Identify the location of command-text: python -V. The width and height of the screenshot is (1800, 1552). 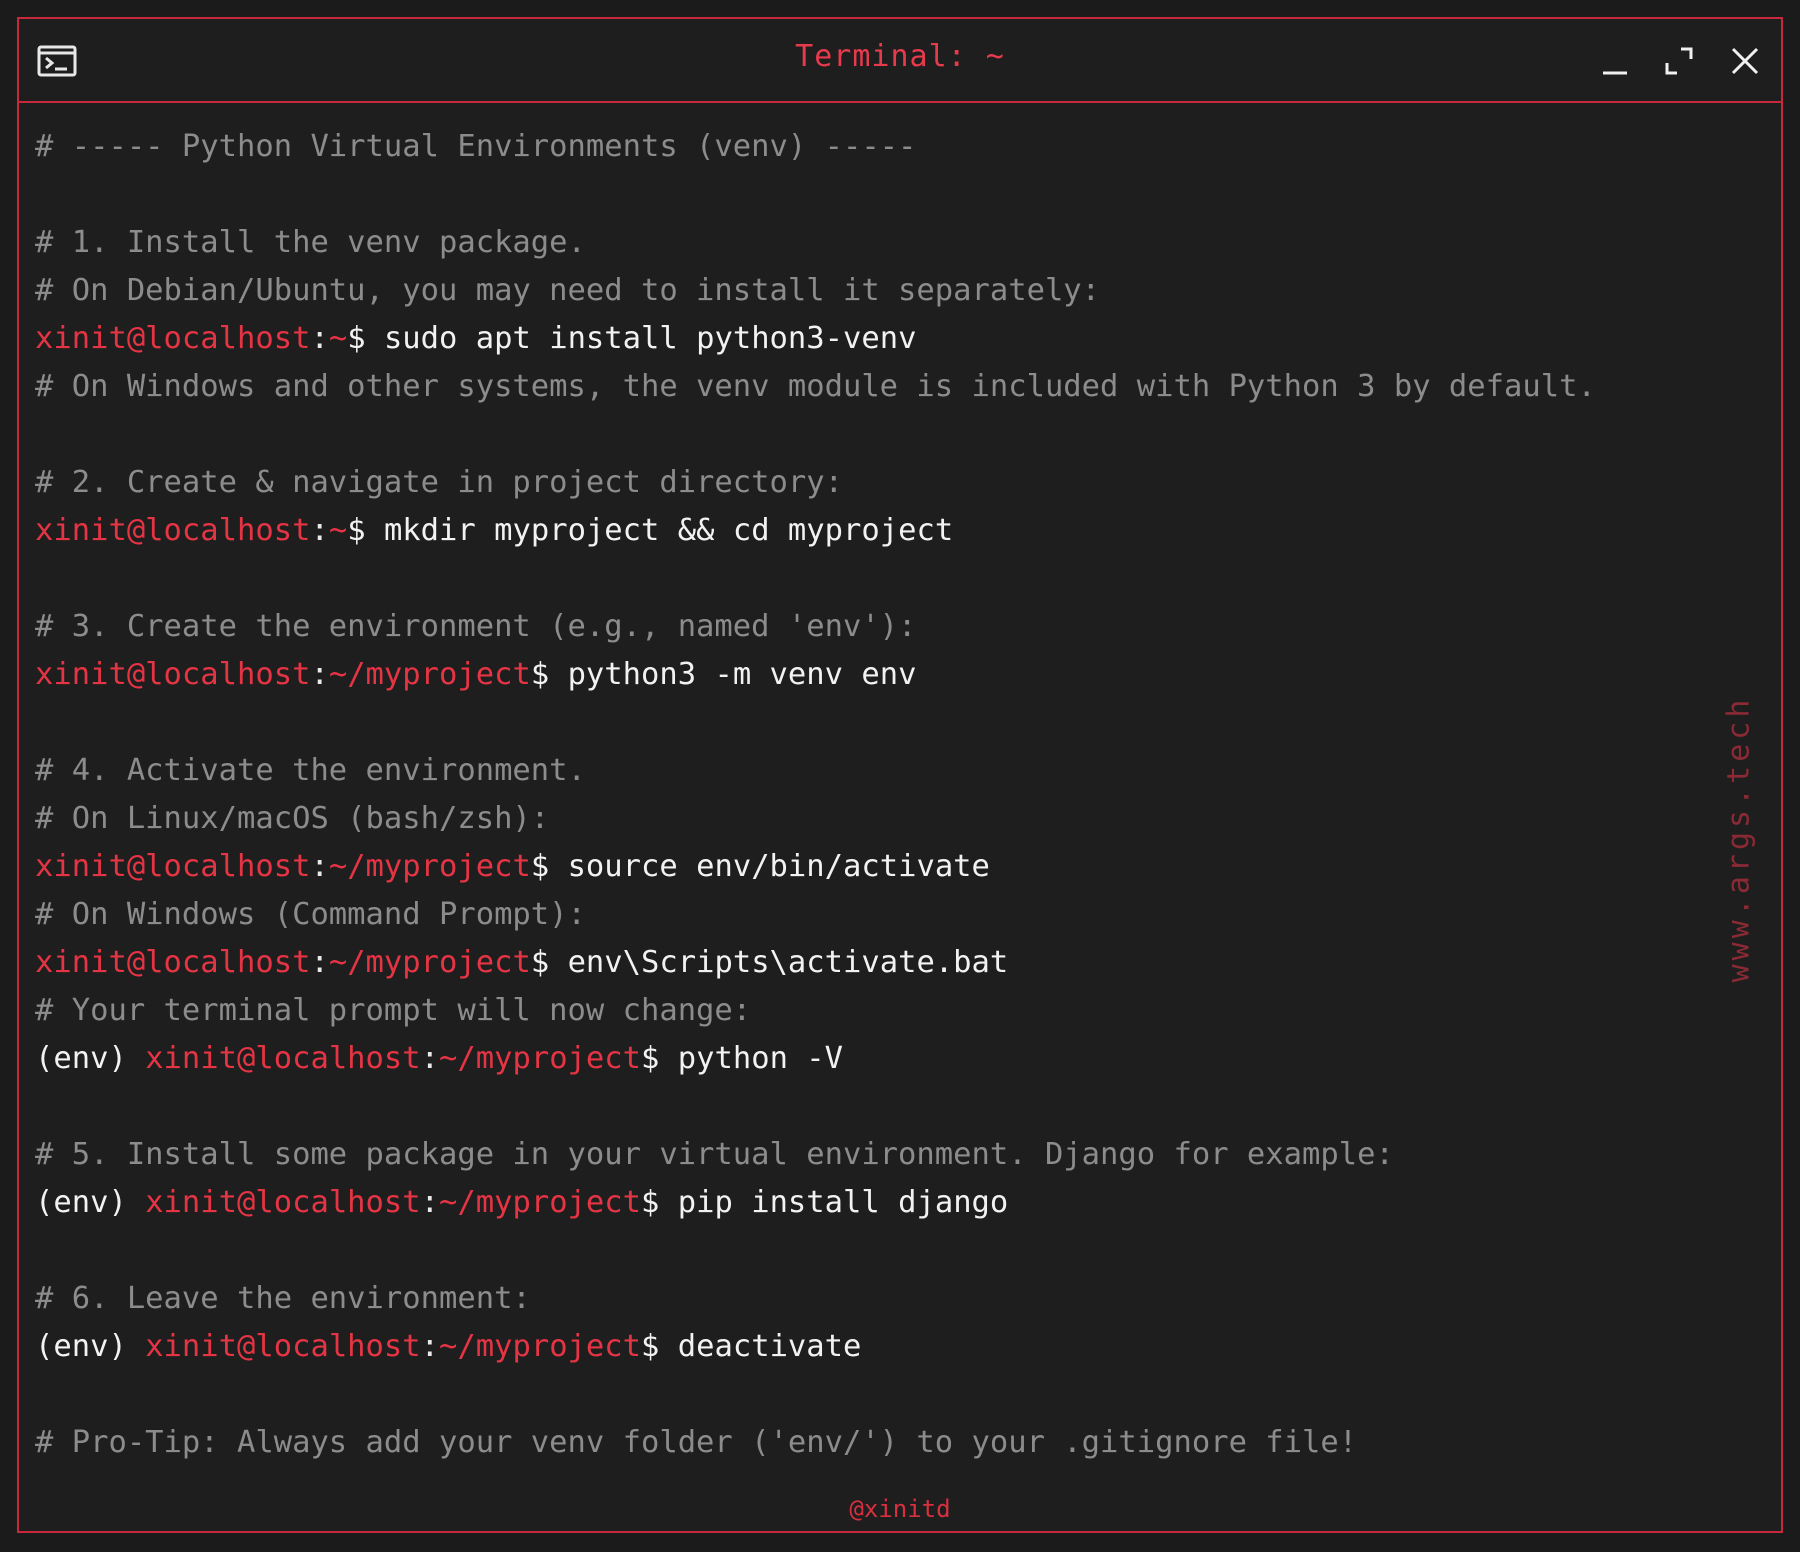
(751, 1058).